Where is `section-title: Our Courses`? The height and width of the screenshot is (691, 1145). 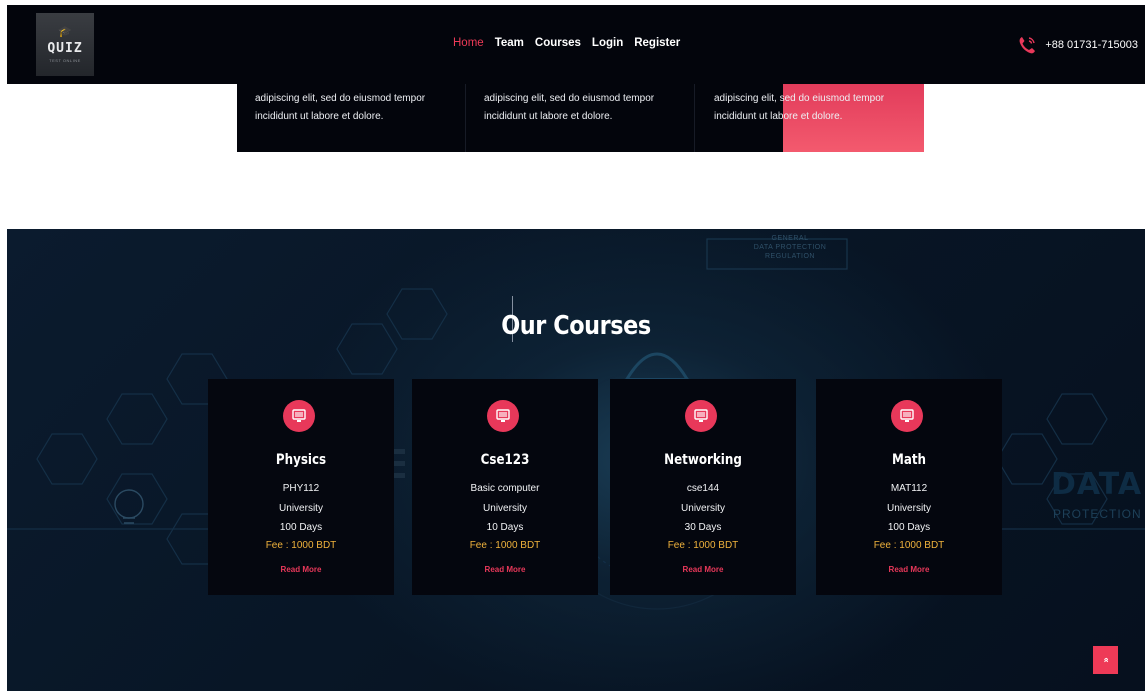
section-title: Our Courses is located at coordinates (576, 326).